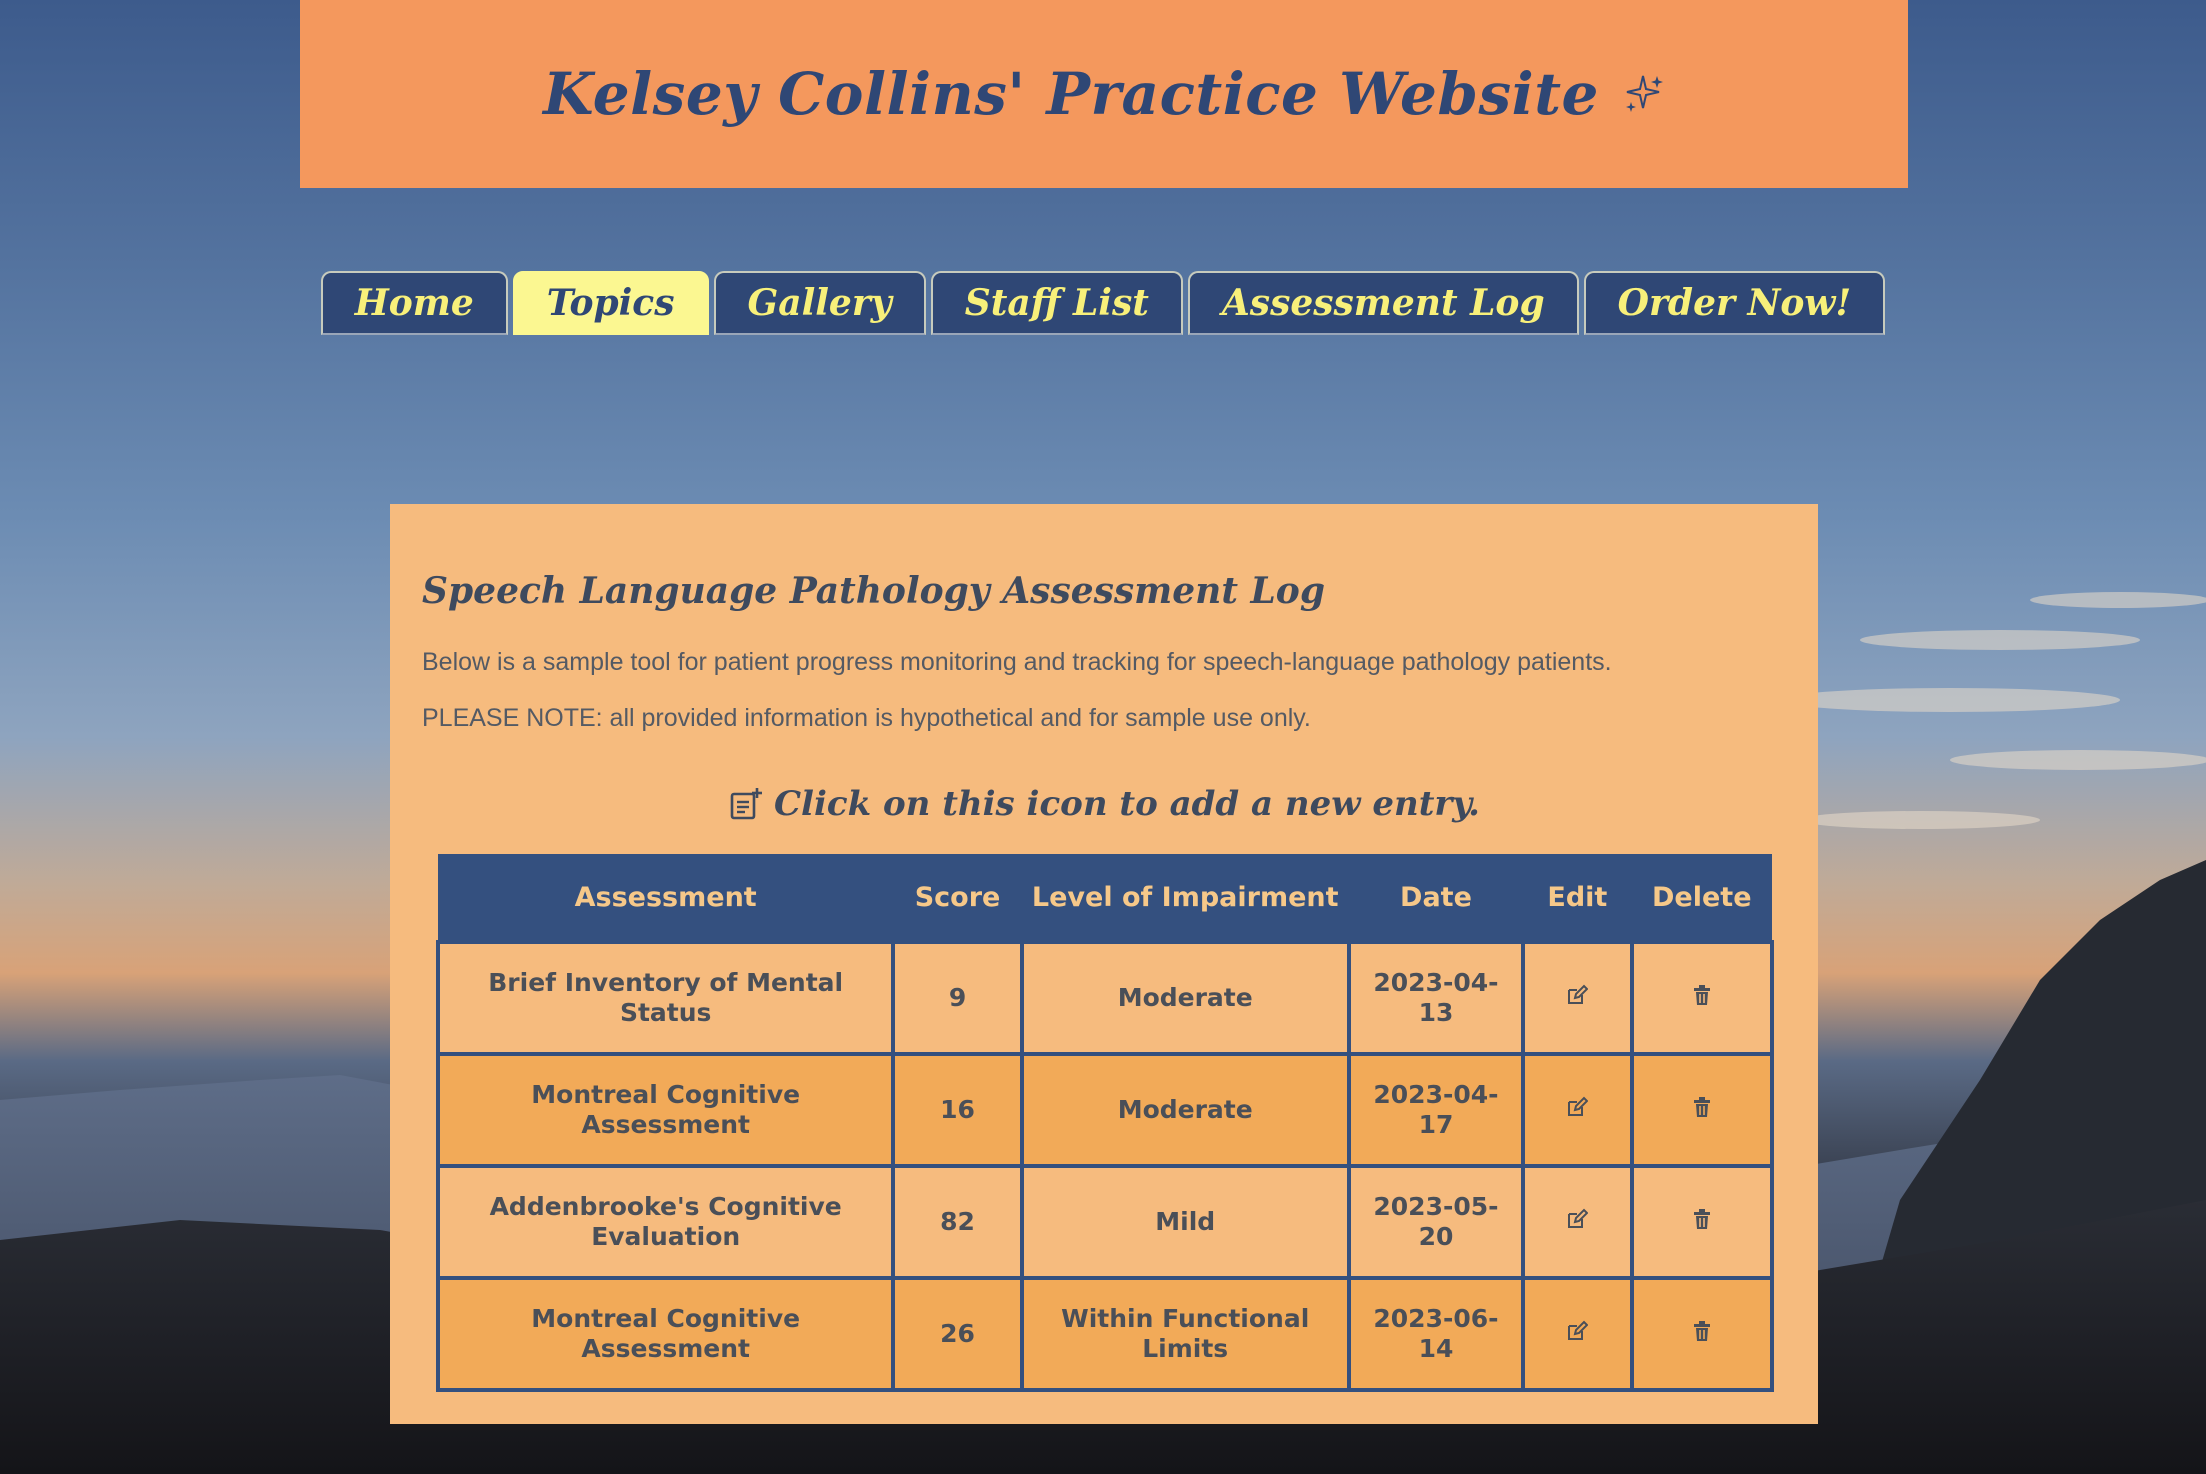 The height and width of the screenshot is (1474, 2206). What do you see at coordinates (1436, 1334) in the screenshot?
I see `cell-date: 2023-06-14` at bounding box center [1436, 1334].